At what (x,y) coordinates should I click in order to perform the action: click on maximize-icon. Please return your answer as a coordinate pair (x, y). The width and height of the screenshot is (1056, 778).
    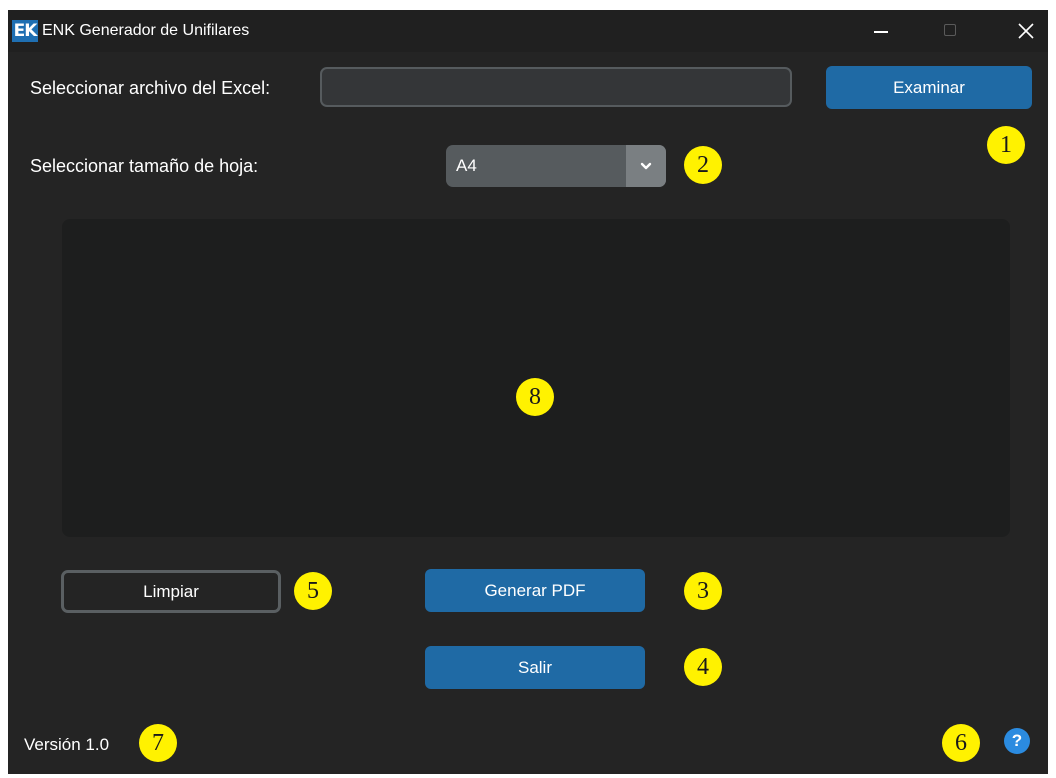
    Looking at the image, I should click on (950, 30).